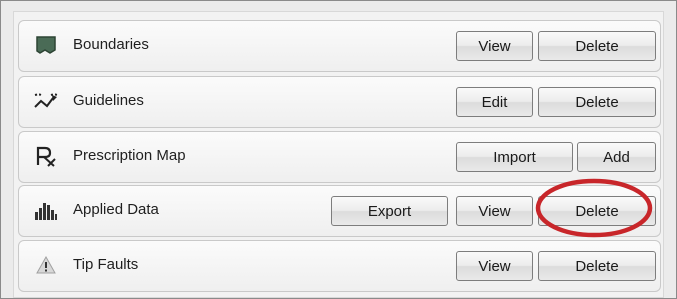  What do you see at coordinates (106, 264) in the screenshot?
I see `row-label-tip-faults: Tip Faults` at bounding box center [106, 264].